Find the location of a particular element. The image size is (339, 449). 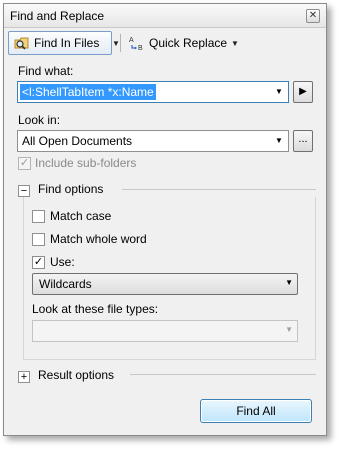

find-options-collapse-toggle: − is located at coordinates (24, 191).